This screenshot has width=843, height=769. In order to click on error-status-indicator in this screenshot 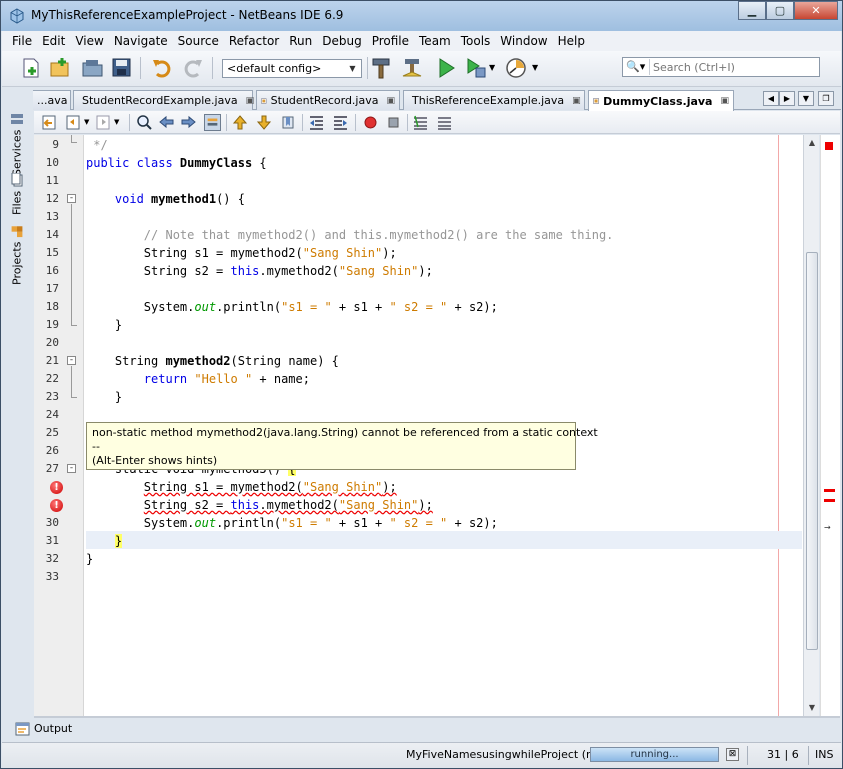, I will do `click(829, 146)`.